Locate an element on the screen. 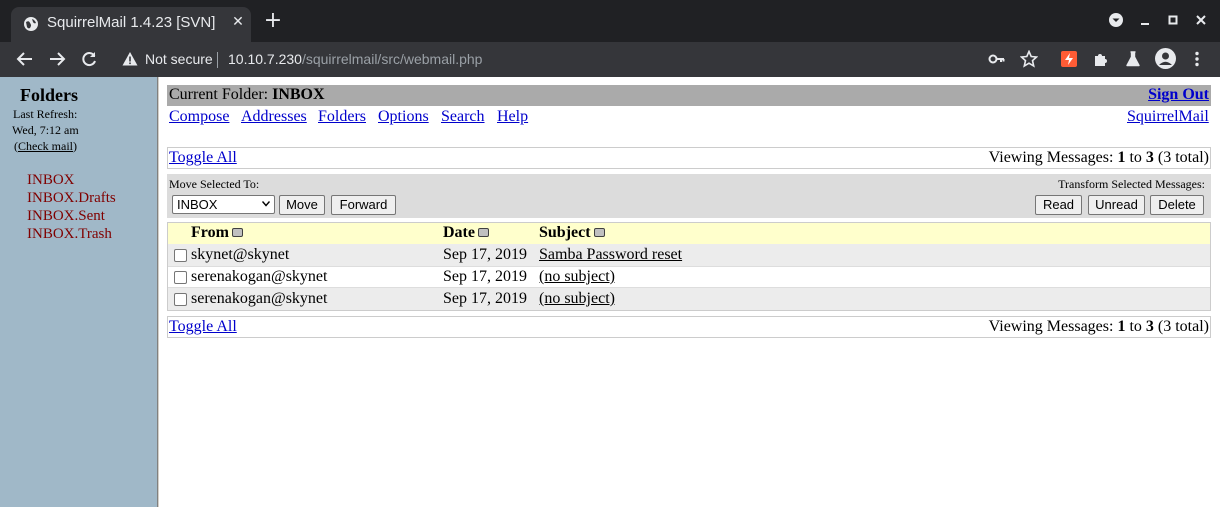 The image size is (1220, 507). url-host: 10.10.7.230 is located at coordinates (265, 59).